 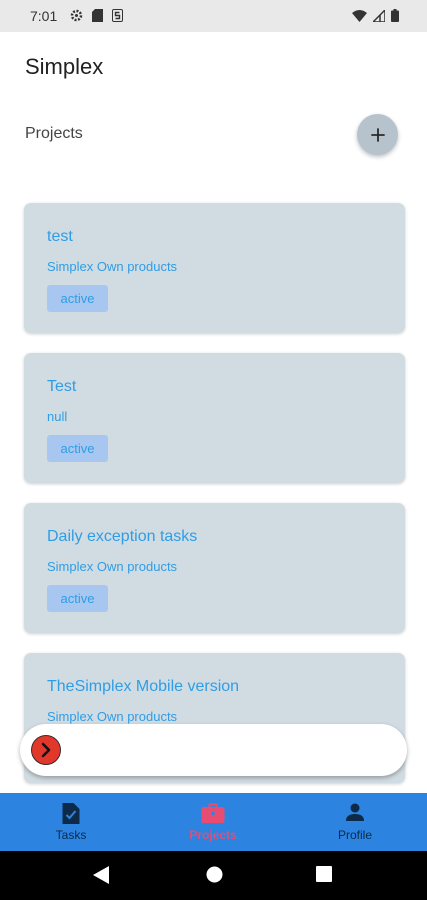 What do you see at coordinates (214, 268) in the screenshot?
I see `project-card: test Simplex Own products active` at bounding box center [214, 268].